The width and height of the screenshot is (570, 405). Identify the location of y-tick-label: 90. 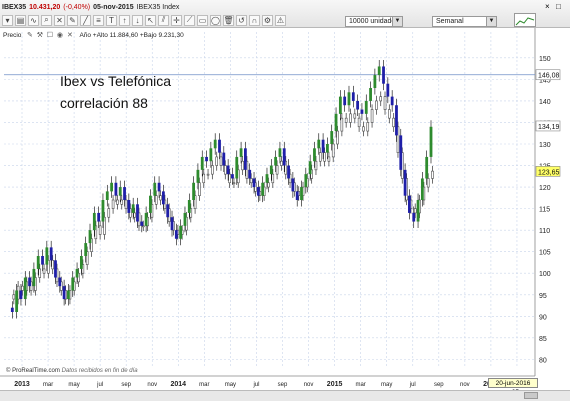
(543, 317).